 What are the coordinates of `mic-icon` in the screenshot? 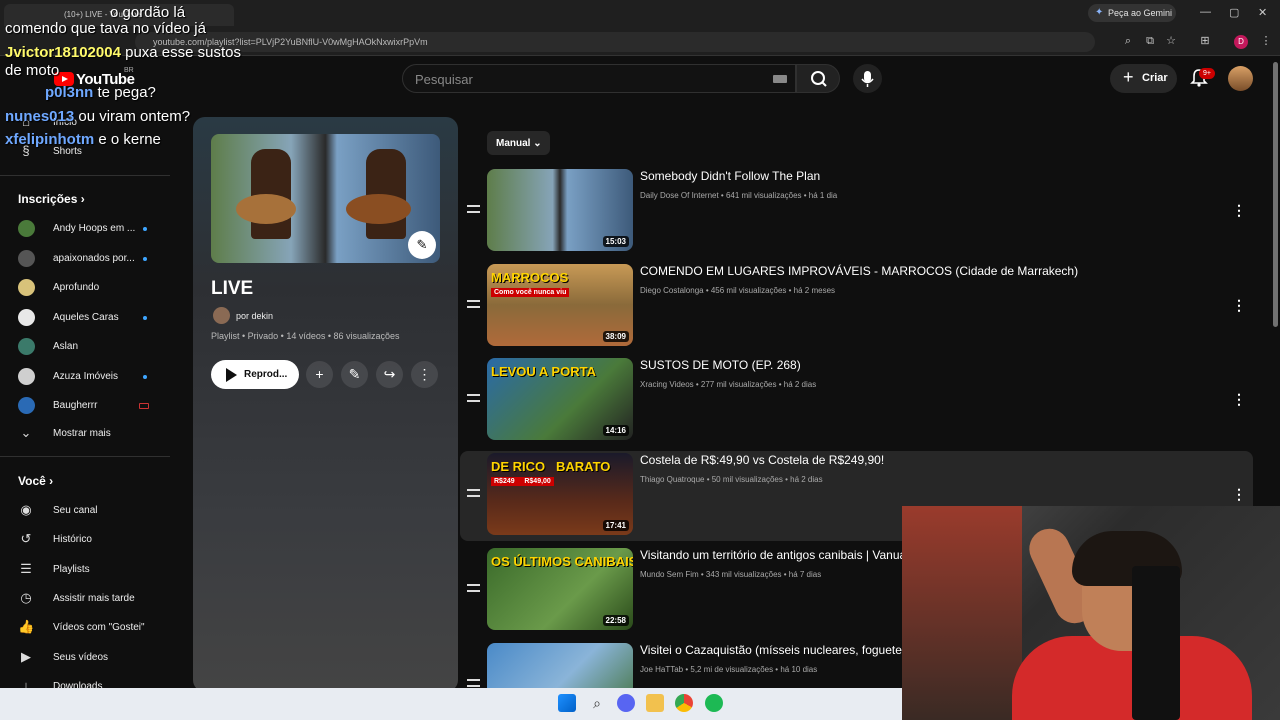 It's located at (867, 79).